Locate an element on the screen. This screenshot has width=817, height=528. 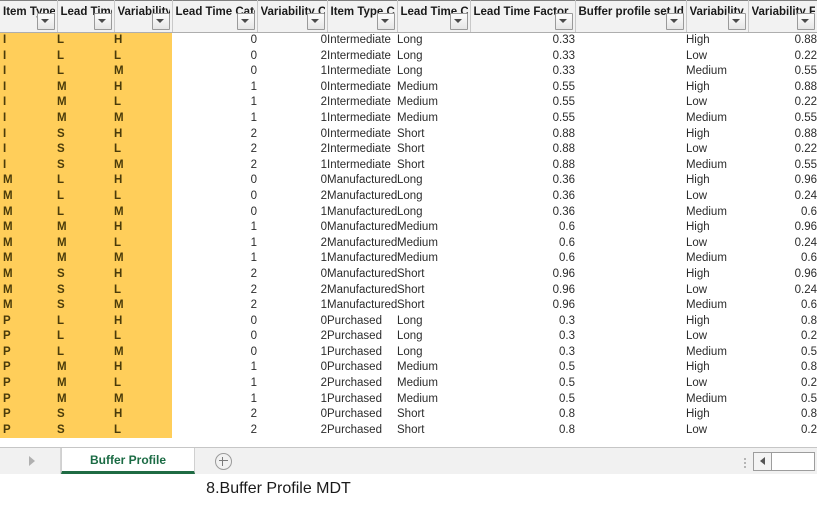
column-header-variability-code: Variability Code is located at coordinates (143, 16).